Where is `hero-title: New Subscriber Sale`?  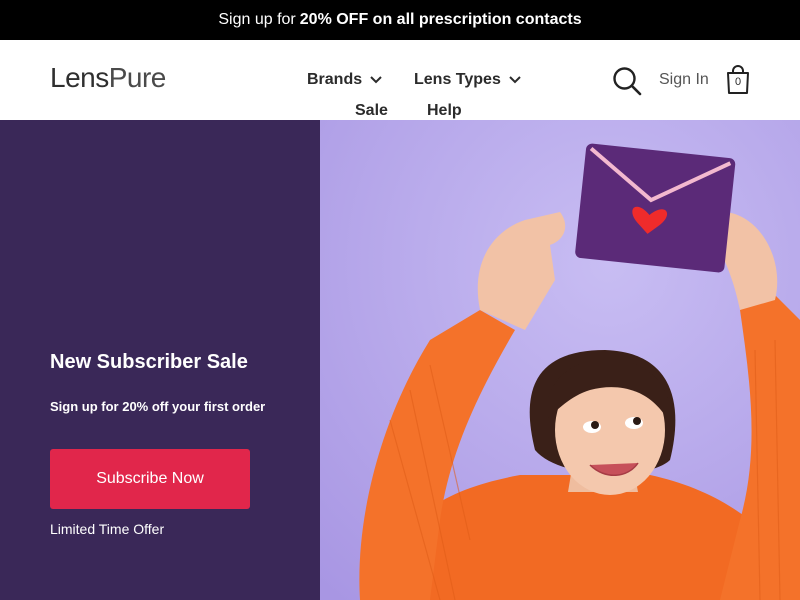
hero-title: New Subscriber Sale is located at coordinates (149, 362).